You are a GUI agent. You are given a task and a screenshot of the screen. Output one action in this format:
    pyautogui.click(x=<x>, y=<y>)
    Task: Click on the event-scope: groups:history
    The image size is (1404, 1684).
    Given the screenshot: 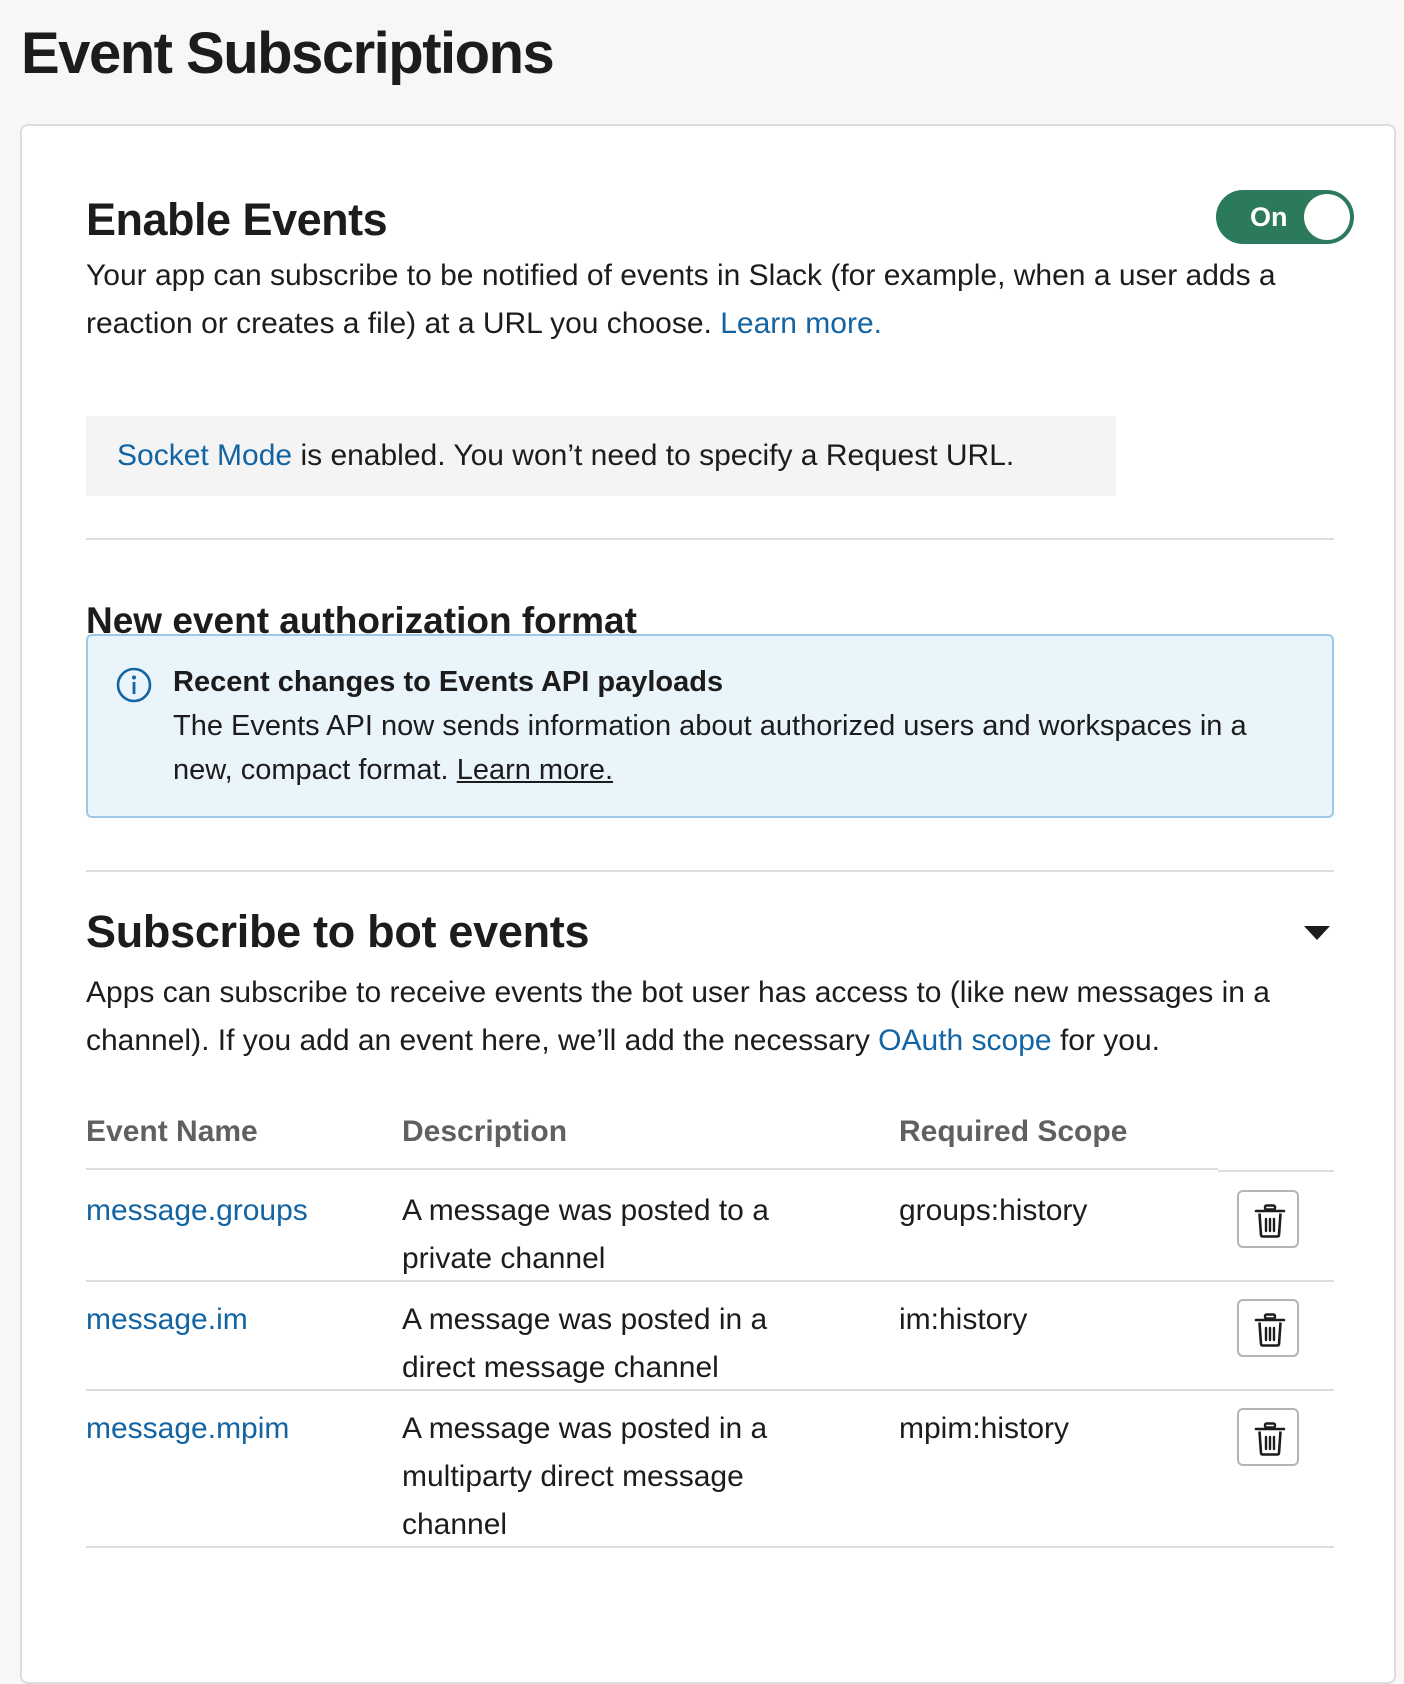 What is the action you would take?
    pyautogui.click(x=993, y=1210)
    